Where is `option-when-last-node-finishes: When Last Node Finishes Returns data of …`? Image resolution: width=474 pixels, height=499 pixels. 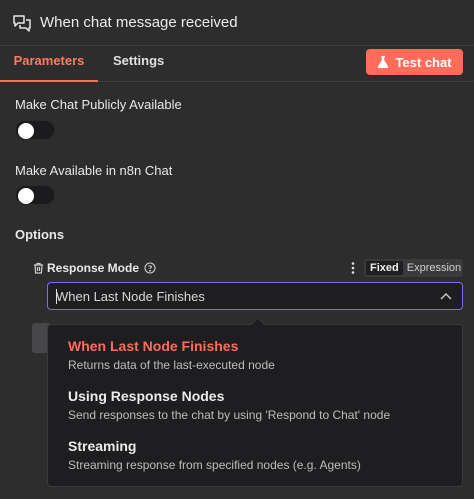 option-when-last-node-finishes: When Last Node Finishes Returns data of … is located at coordinates (171, 355).